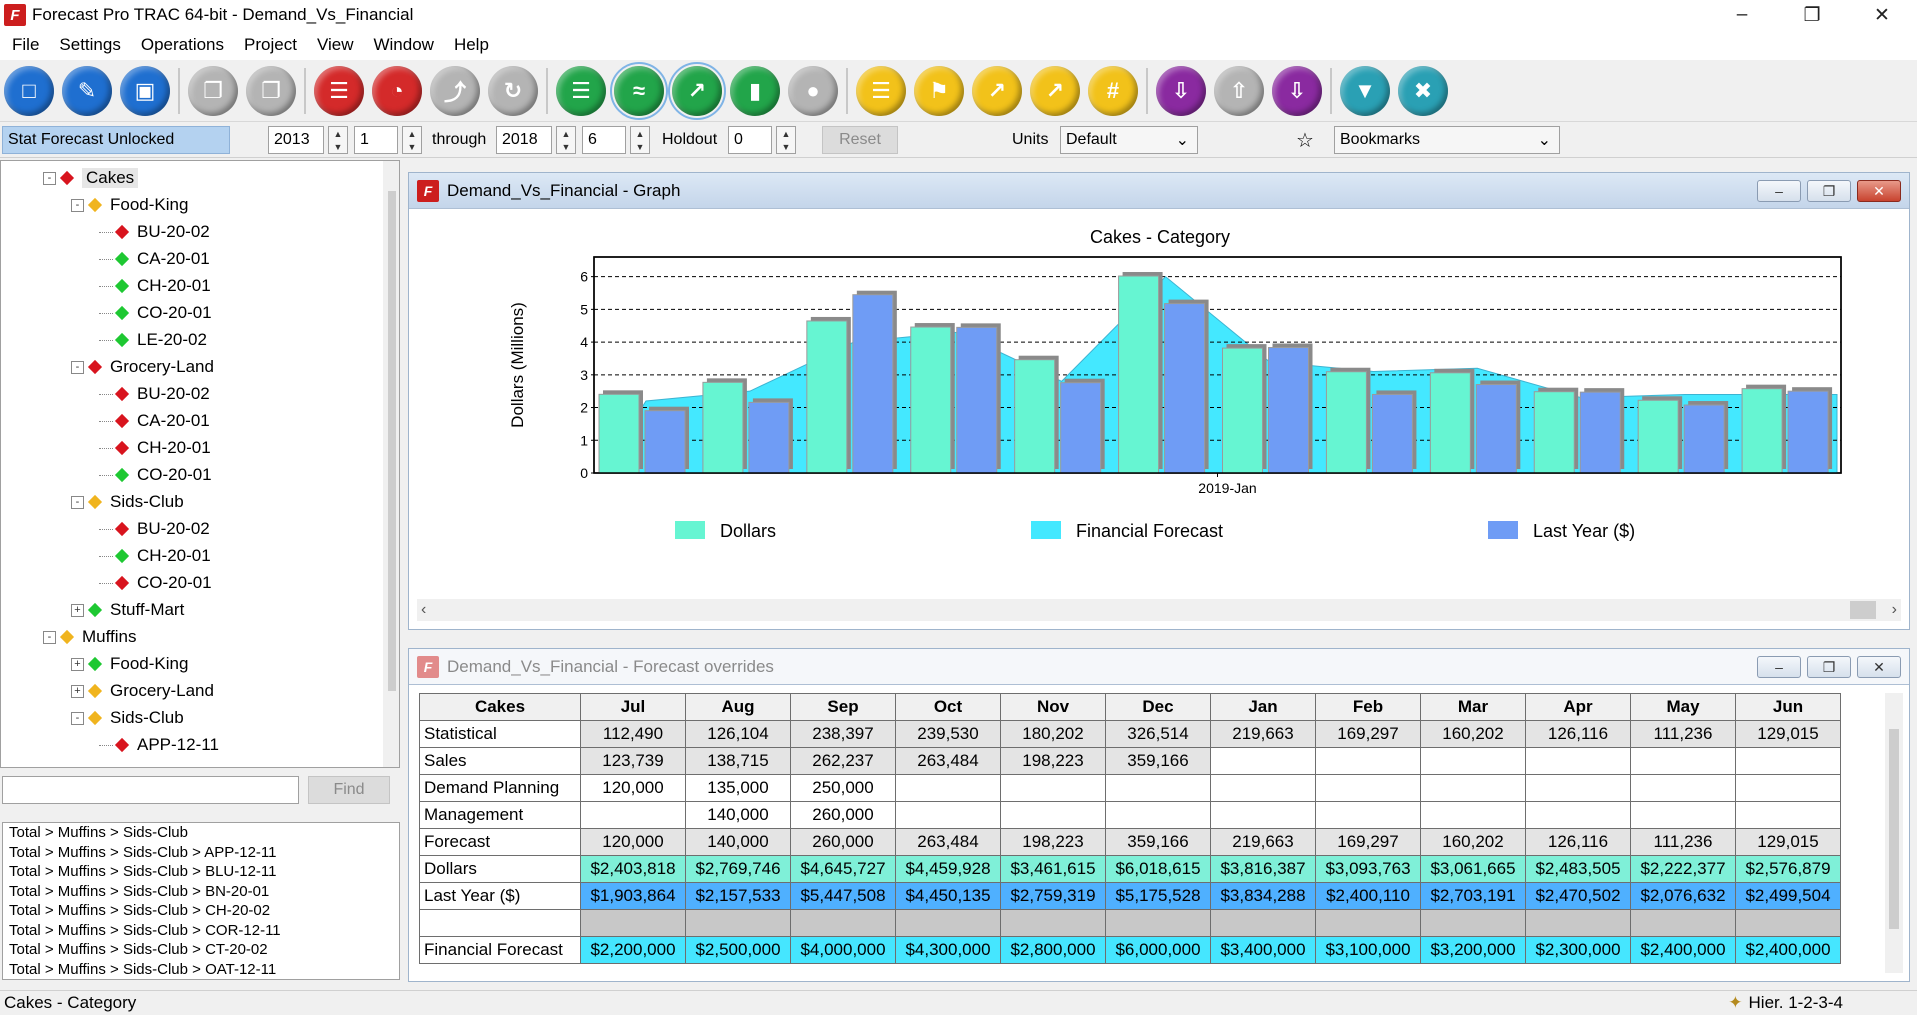 Image resolution: width=1917 pixels, height=1015 pixels. I want to click on start-period-field: 1, so click(376, 140).